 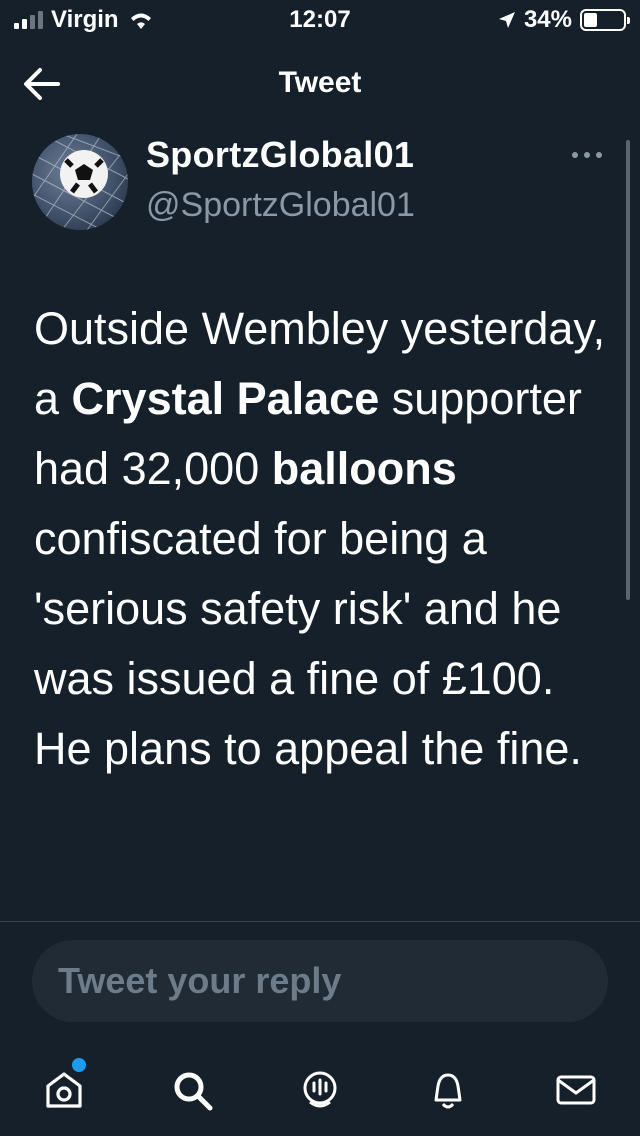 I want to click on divider, so click(x=320, y=921).